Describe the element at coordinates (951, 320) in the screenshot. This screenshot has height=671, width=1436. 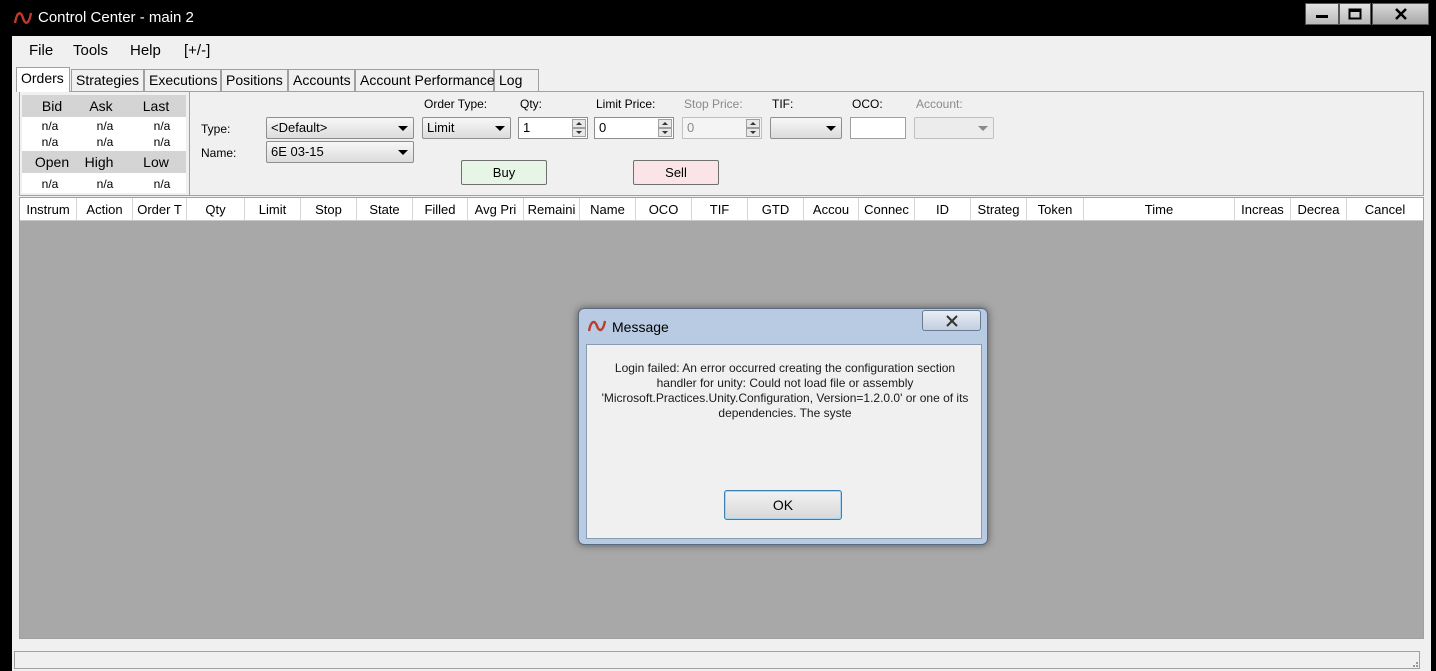
I see `dialog-close-button` at that location.